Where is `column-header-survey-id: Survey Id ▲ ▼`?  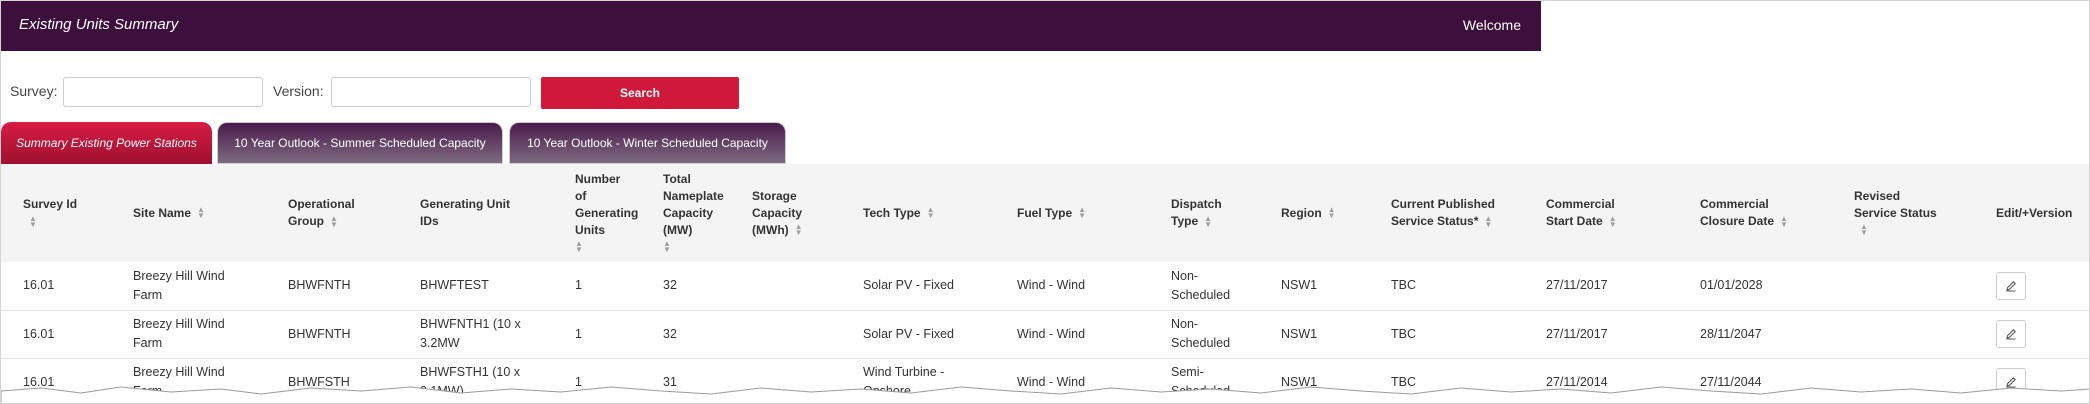 column-header-survey-id: Survey Id ▲ ▼ is located at coordinates (56, 213).